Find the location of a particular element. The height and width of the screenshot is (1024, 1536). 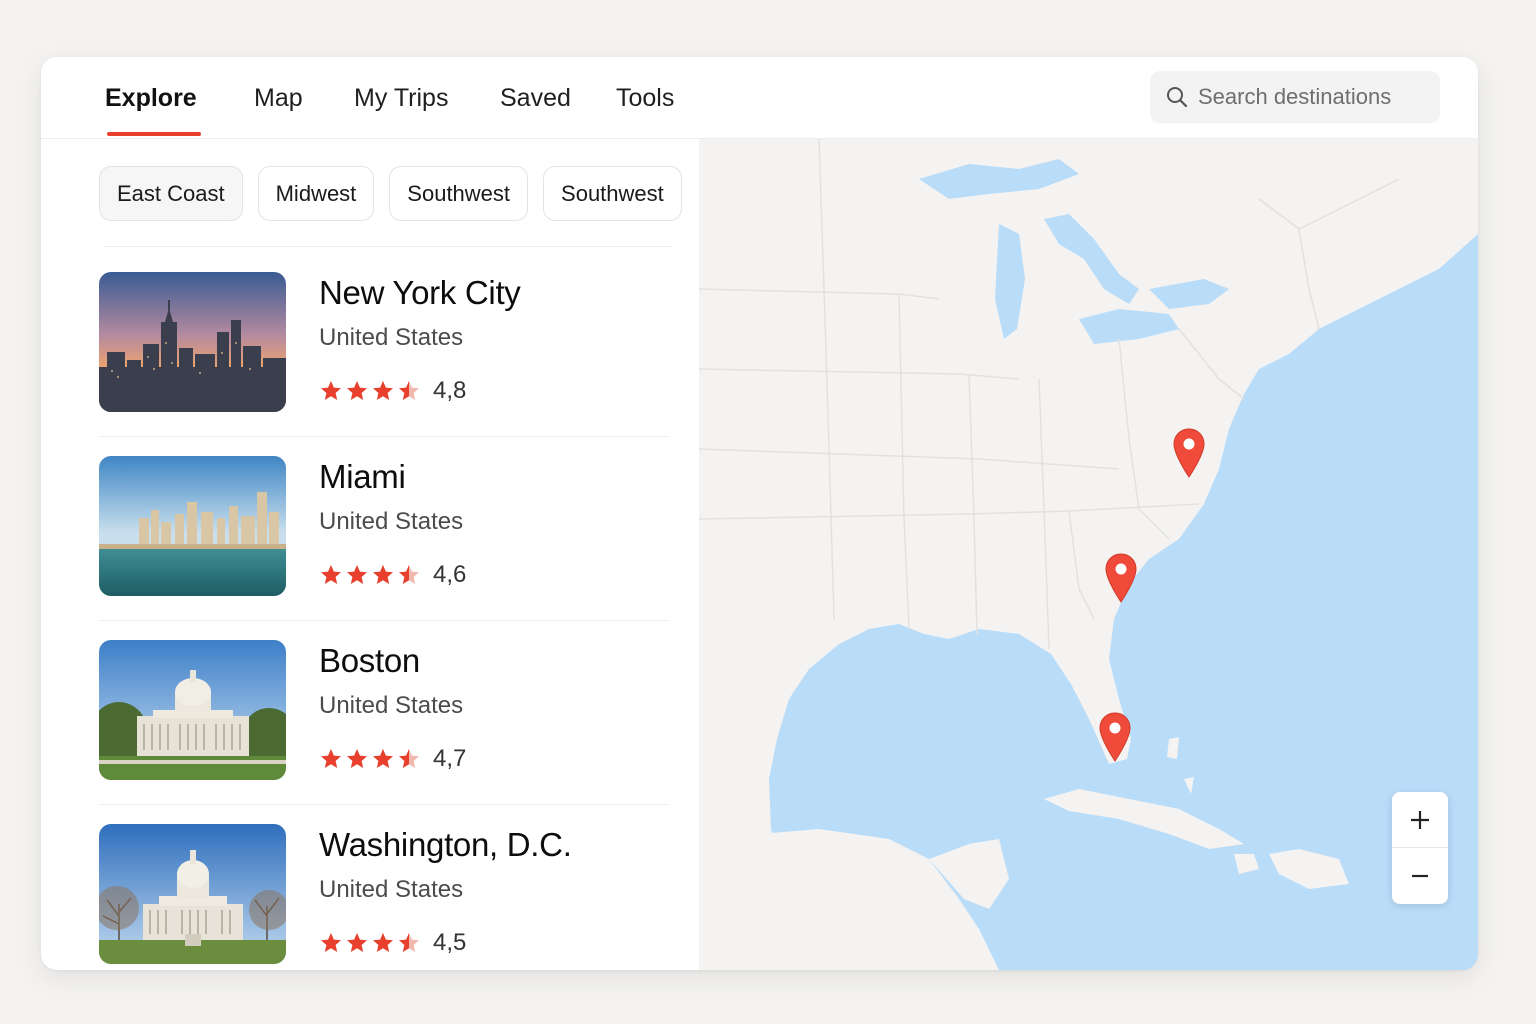

chip-southwest-2: Southwest is located at coordinates (612, 193).